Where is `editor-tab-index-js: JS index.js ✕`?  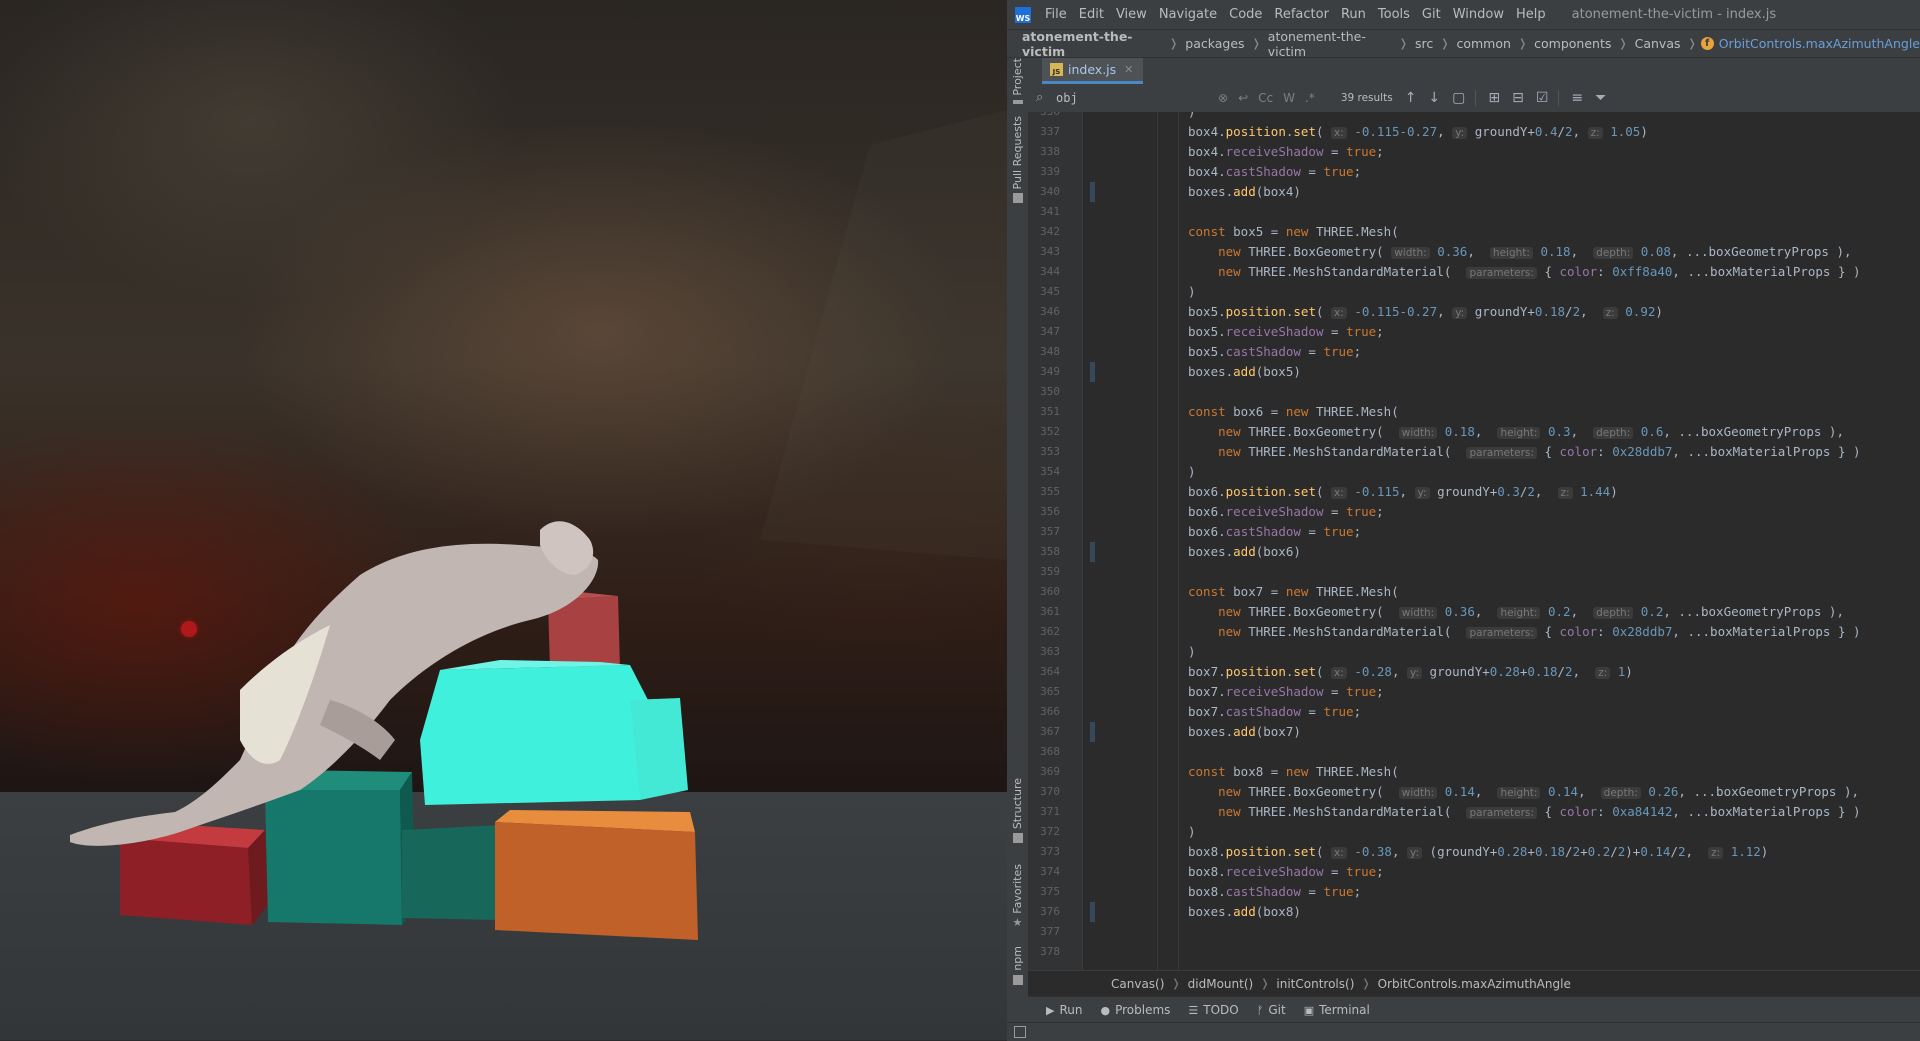 editor-tab-index-js: JS index.js ✕ is located at coordinates (1093, 71).